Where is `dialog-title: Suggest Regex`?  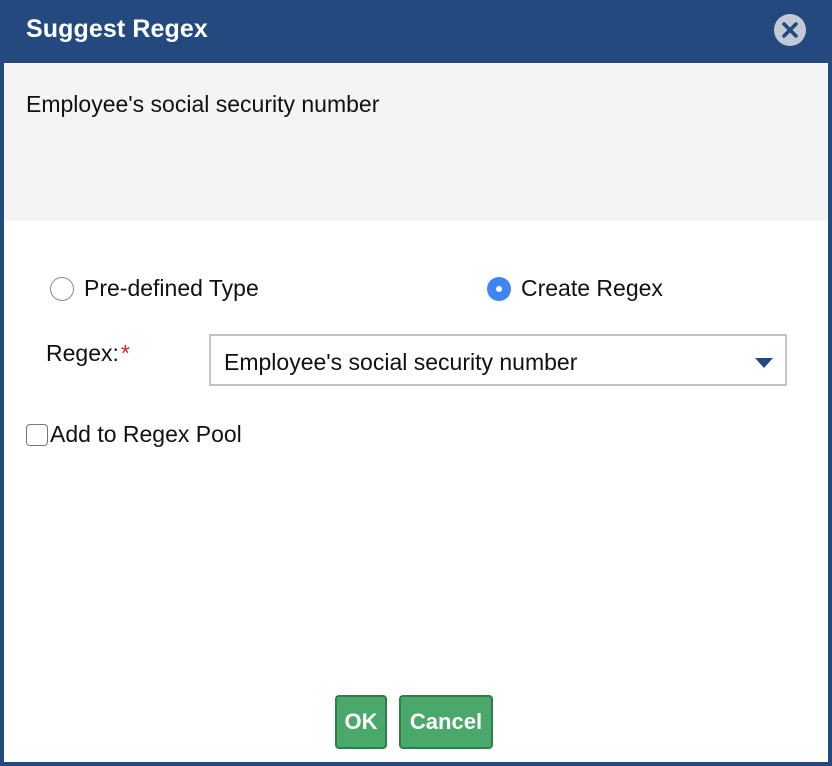
dialog-title: Suggest Regex is located at coordinates (117, 29).